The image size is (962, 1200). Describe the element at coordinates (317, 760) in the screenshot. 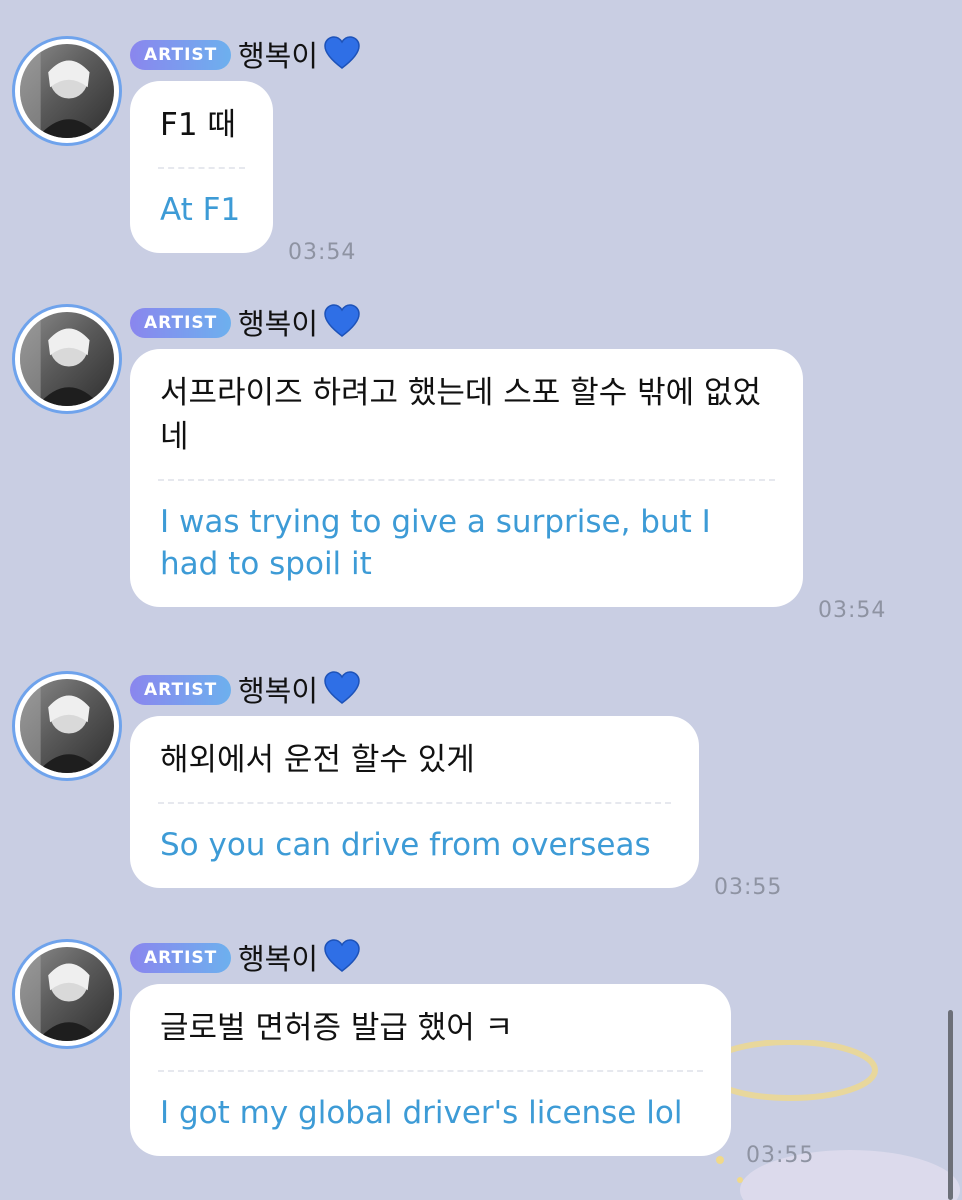

I see `message-korean-text: 해외에서 운전 할수 있게` at that location.